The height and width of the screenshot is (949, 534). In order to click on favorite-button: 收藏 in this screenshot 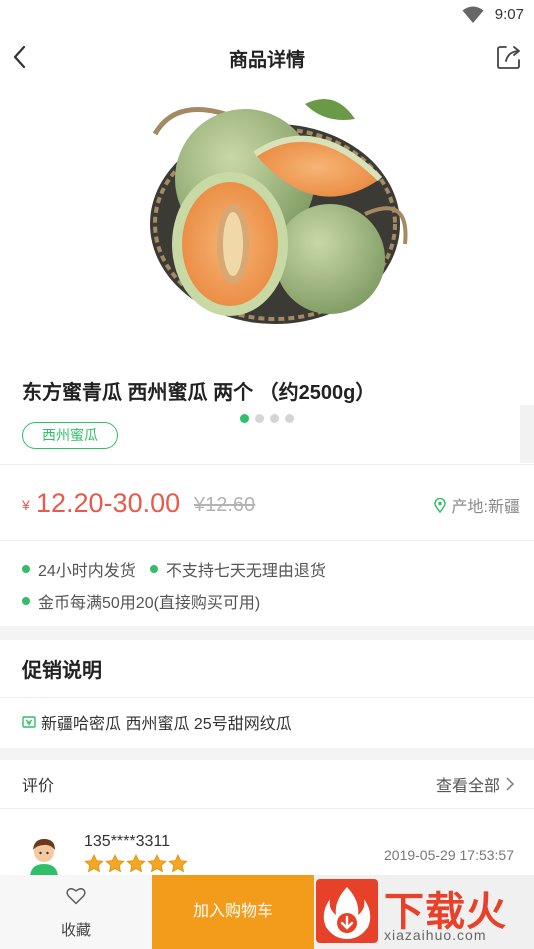, I will do `click(76, 912)`.